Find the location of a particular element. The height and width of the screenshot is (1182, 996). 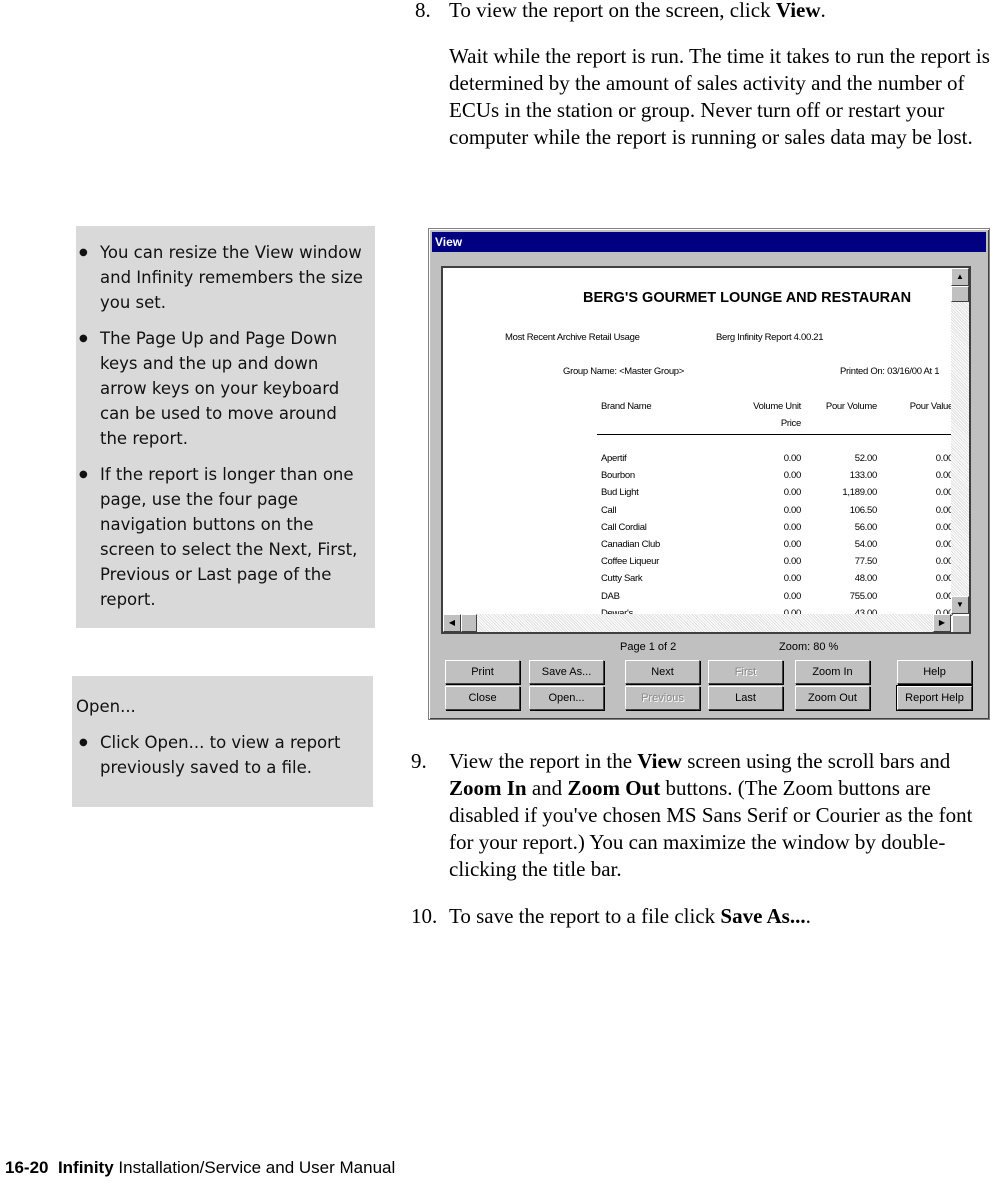

print-button: Print is located at coordinates (482, 672).